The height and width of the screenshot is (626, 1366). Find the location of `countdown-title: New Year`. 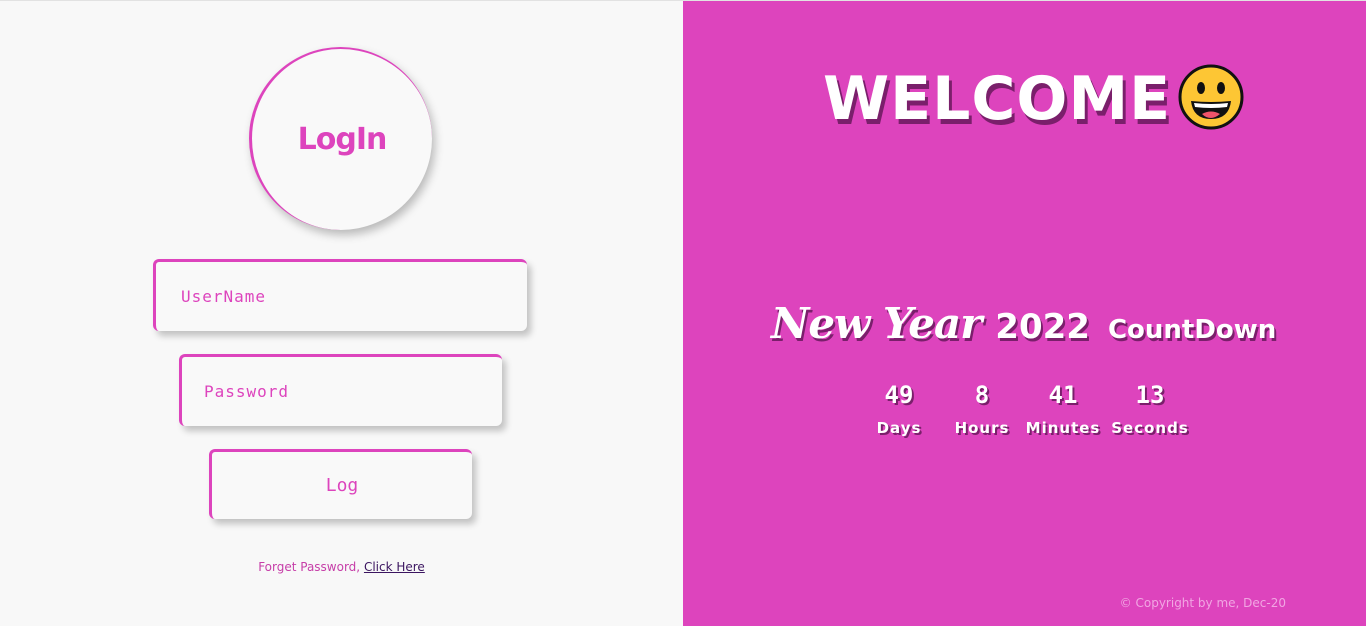

countdown-title: New Year is located at coordinates (876, 323).